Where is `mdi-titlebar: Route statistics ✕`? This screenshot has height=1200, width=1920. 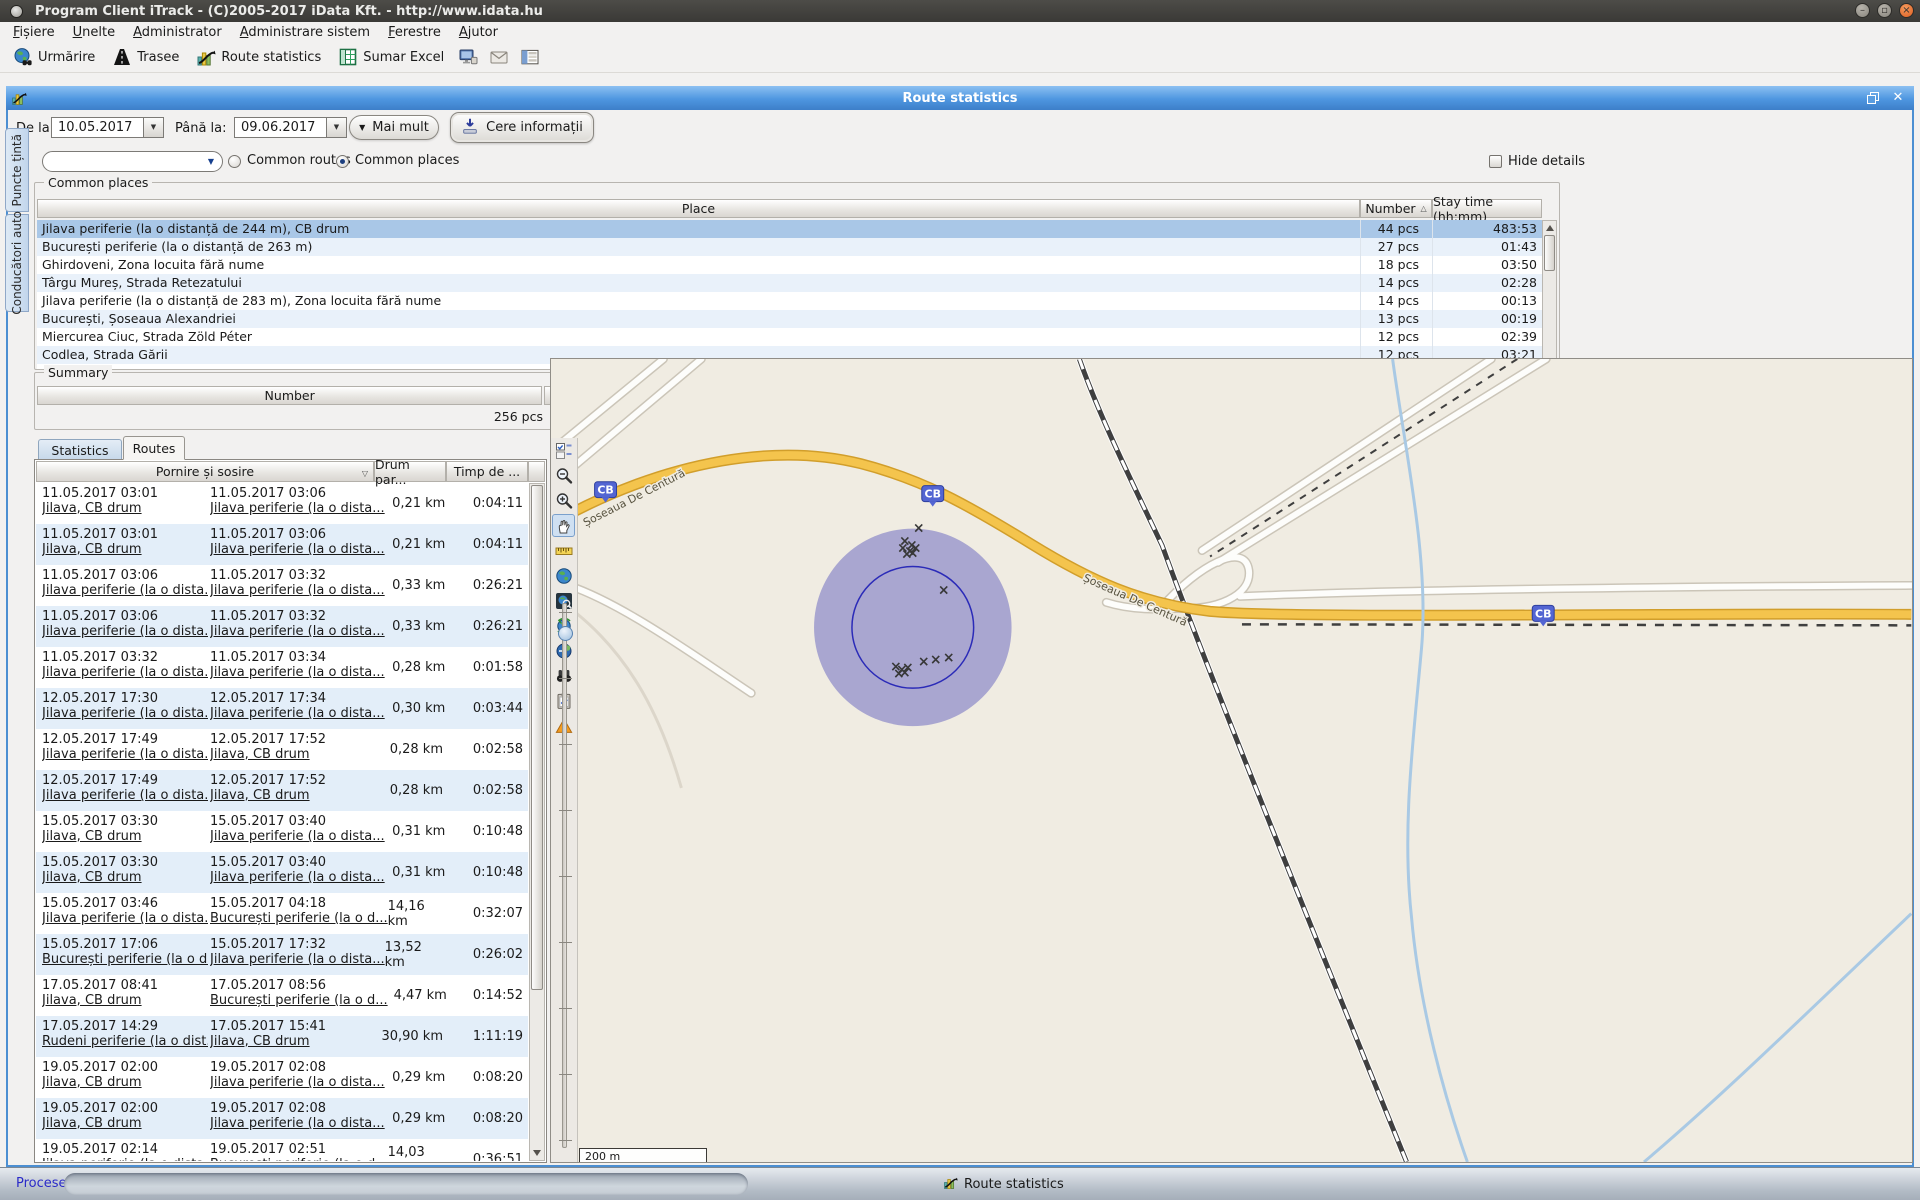 mdi-titlebar: Route statistics ✕ is located at coordinates (960, 98).